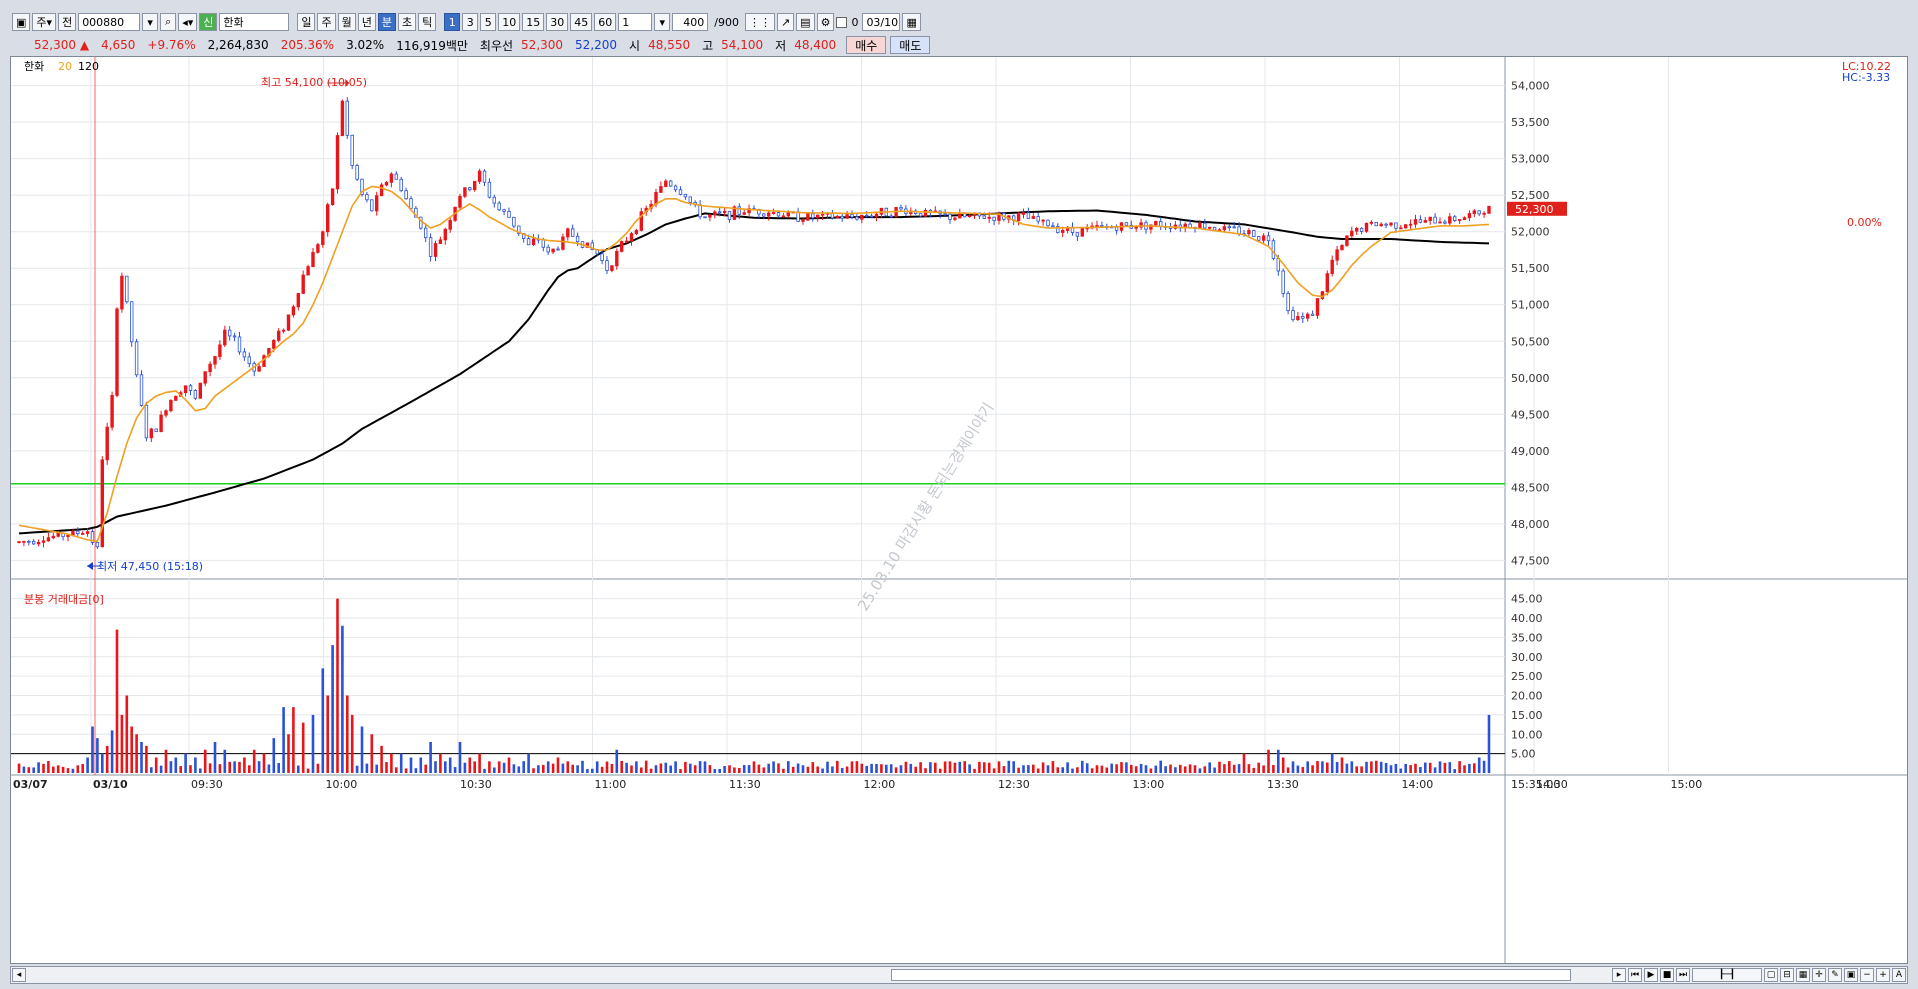  Describe the element at coordinates (1899, 975) in the screenshot. I see `font-size-icon: A` at that location.